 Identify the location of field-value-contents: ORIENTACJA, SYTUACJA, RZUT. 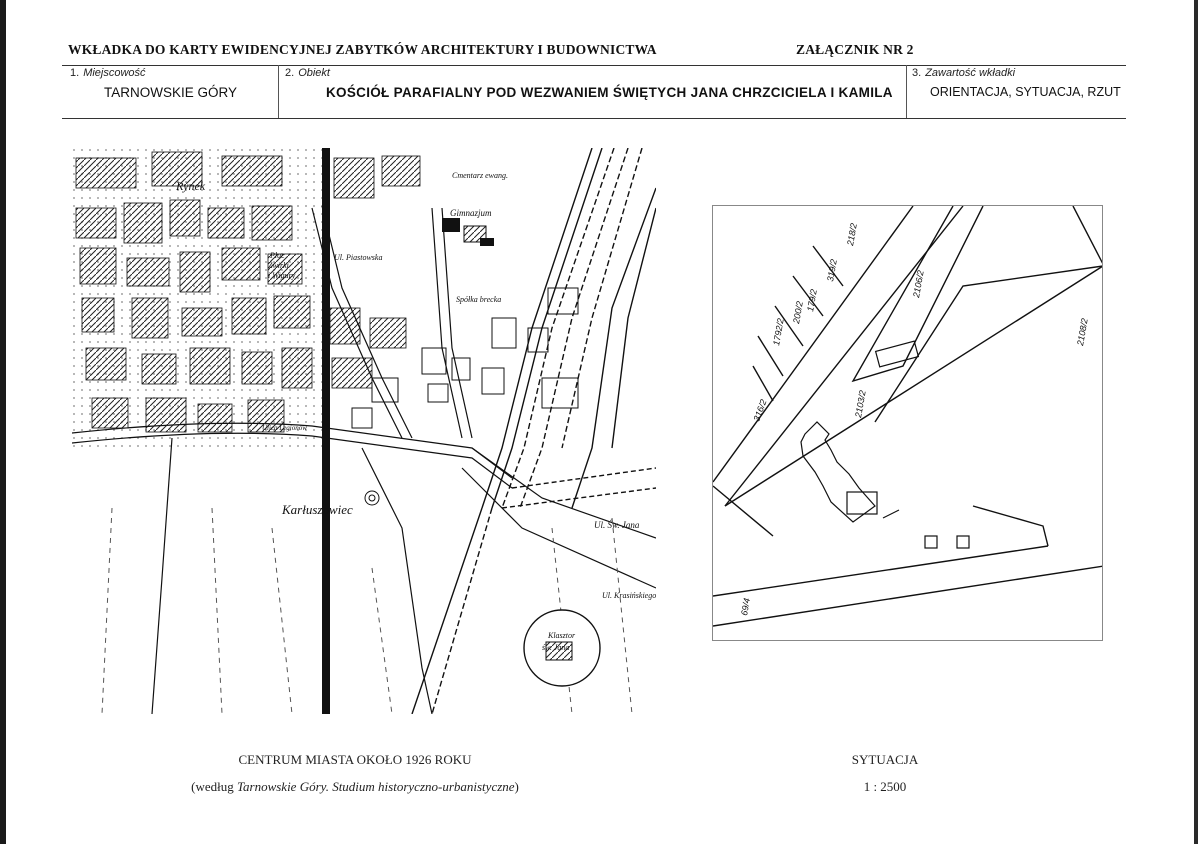
(1025, 92).